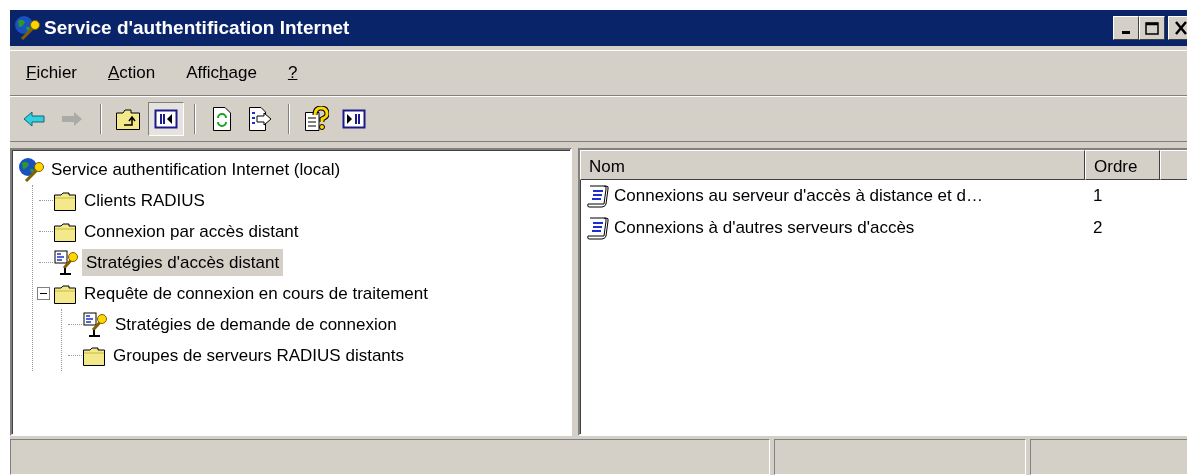  Describe the element at coordinates (197, 27) in the screenshot. I see `window-title: Service d'authentification Internet` at that location.